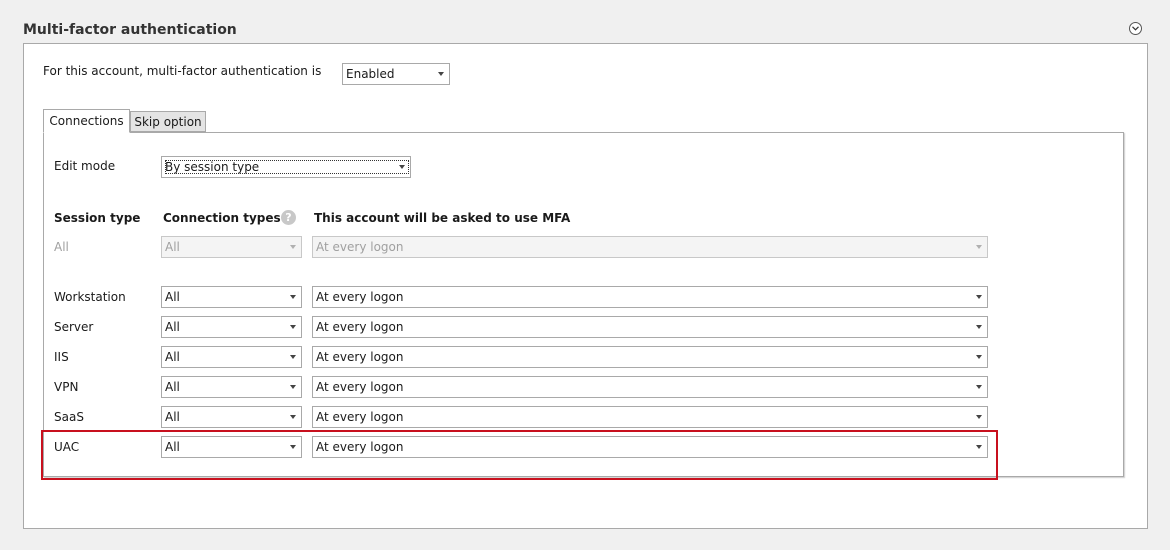 This screenshot has width=1170, height=550. Describe the element at coordinates (97, 218) in the screenshot. I see `column-header-session-type: Session type` at that location.